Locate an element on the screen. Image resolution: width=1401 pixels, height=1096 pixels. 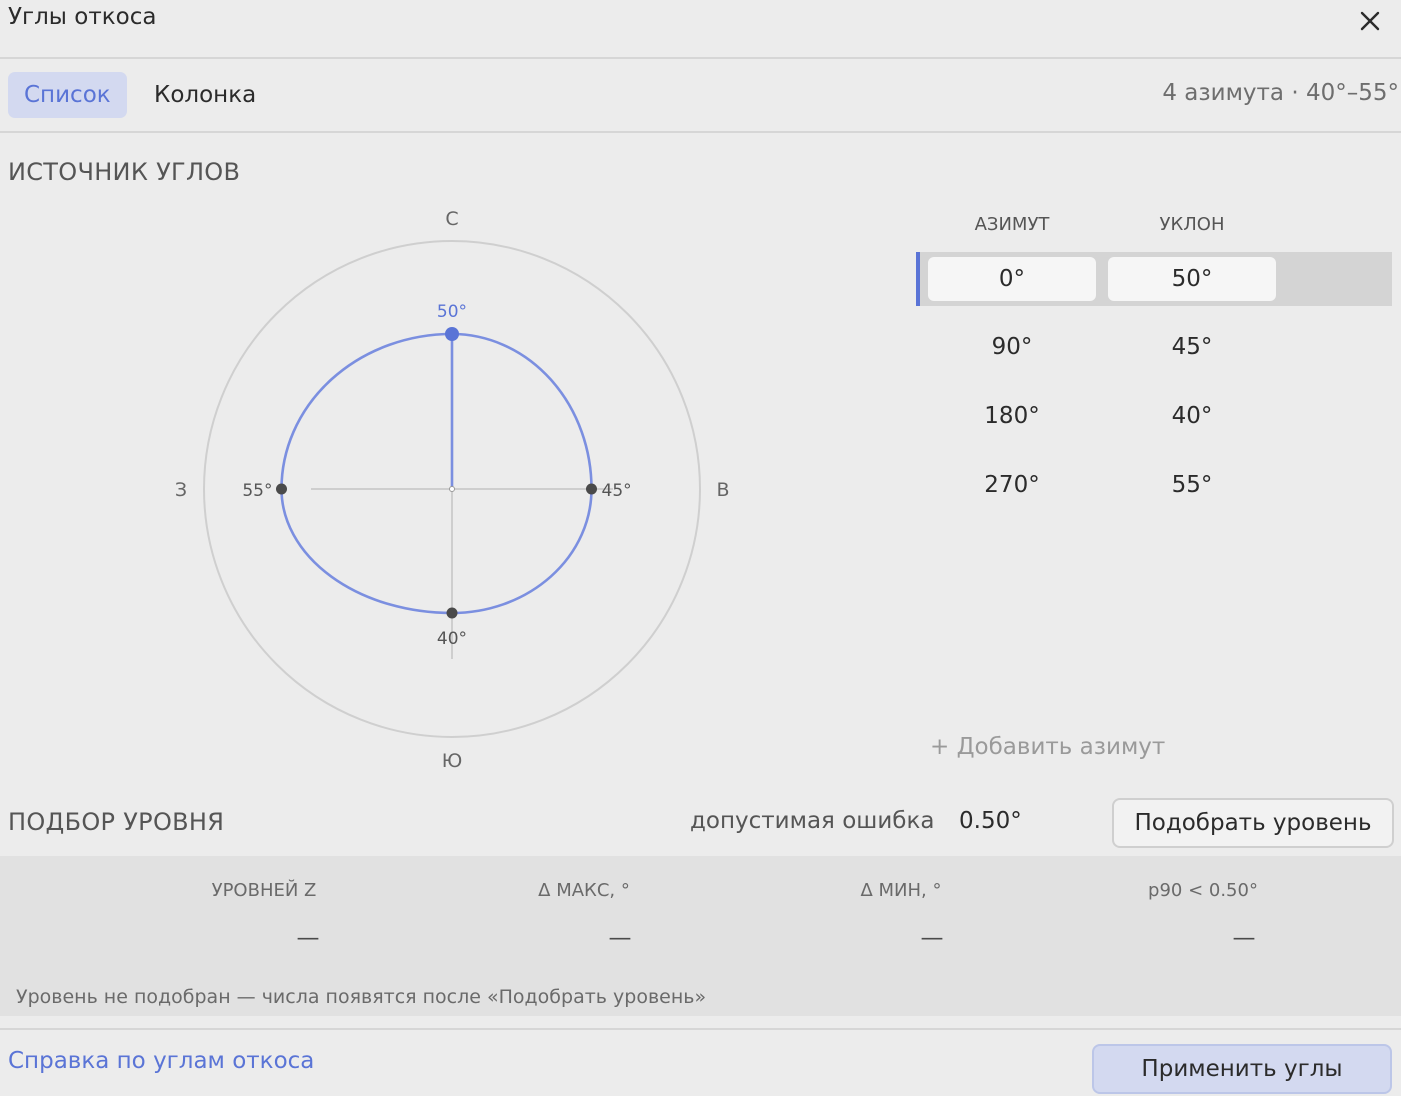
stat-header-delta-max: Δ МАКС, ° is located at coordinates (584, 890).